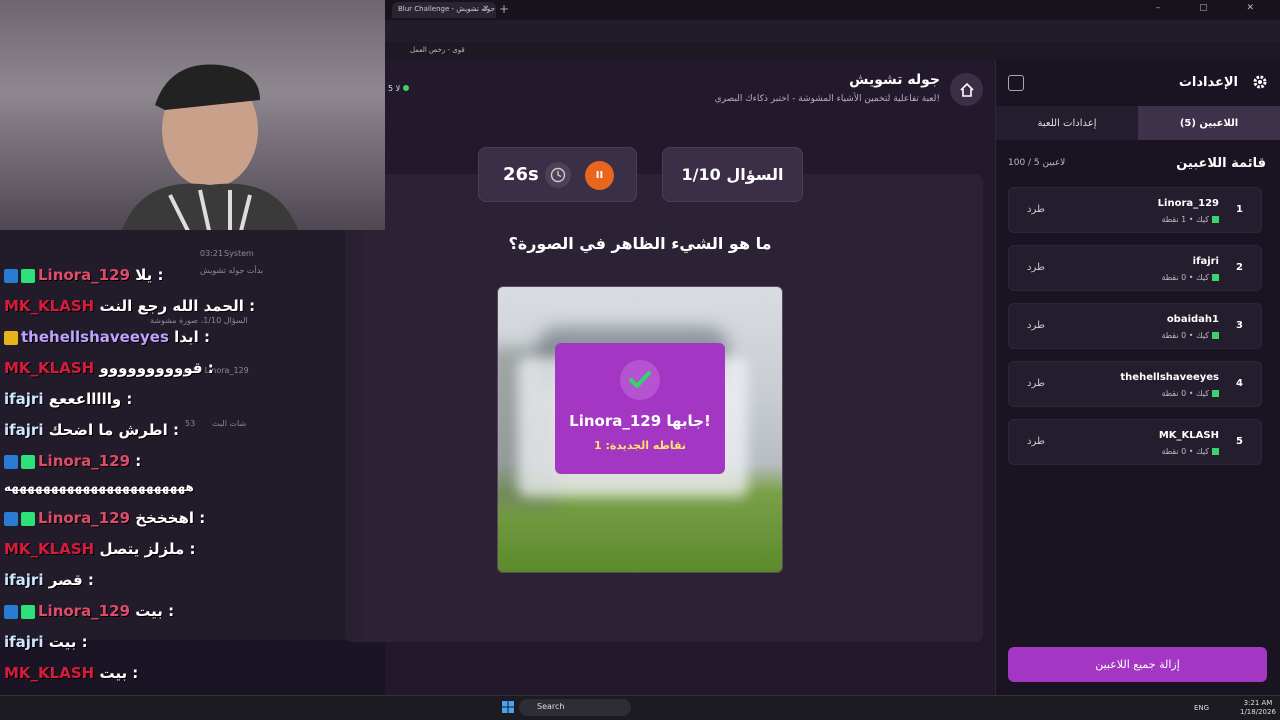  Describe the element at coordinates (640, 408) in the screenshot. I see `winner-popup: Linora_129 جابها! نقاطه الجديدة: 1` at that location.